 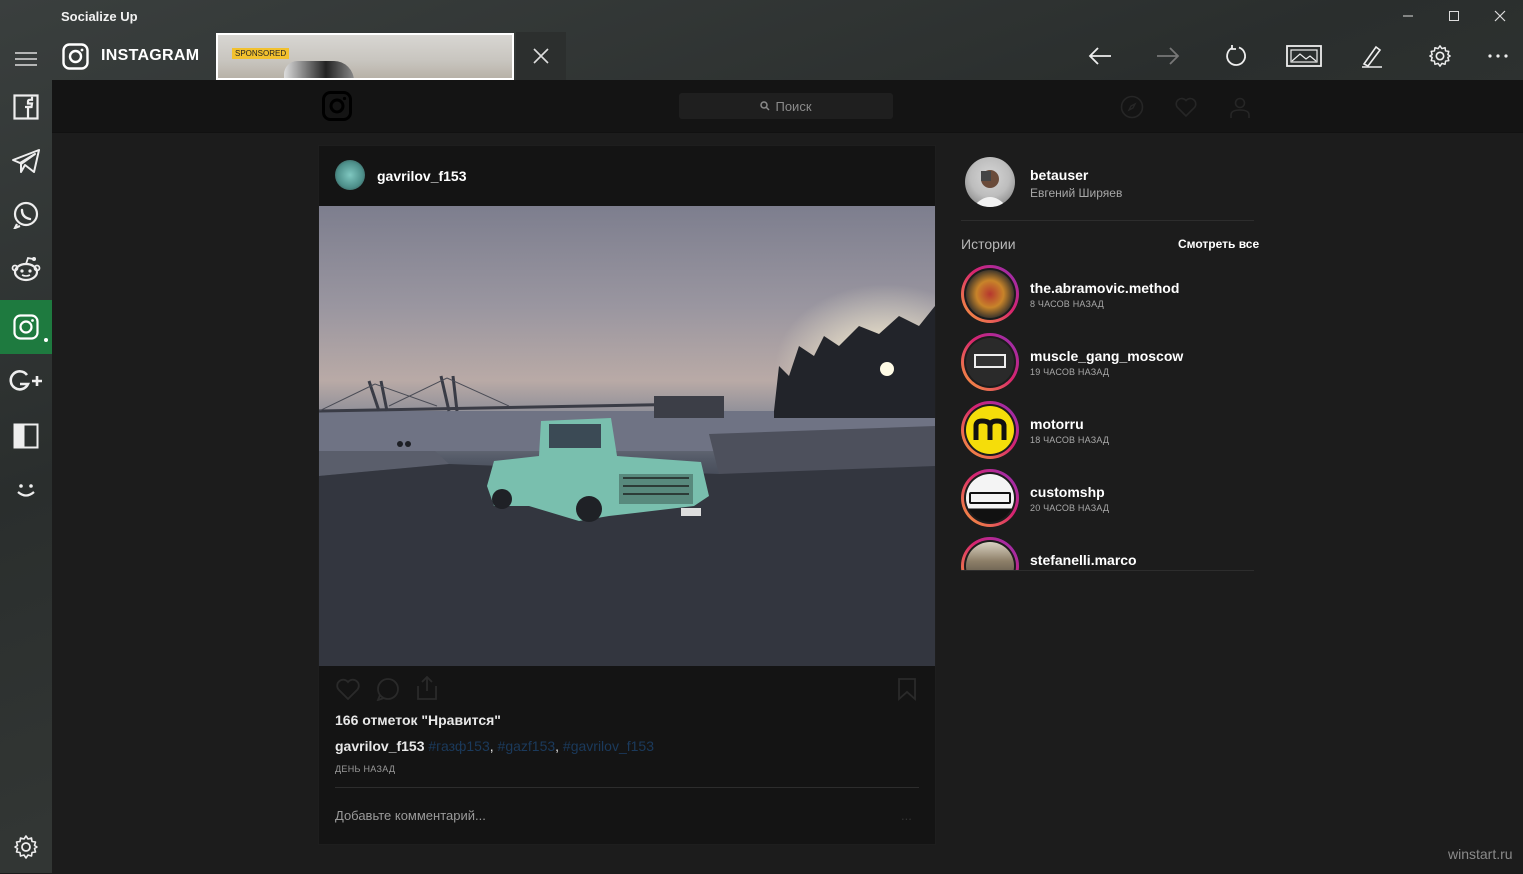 I want to click on hashtag: #gavrilov_f153, so click(x=608, y=746).